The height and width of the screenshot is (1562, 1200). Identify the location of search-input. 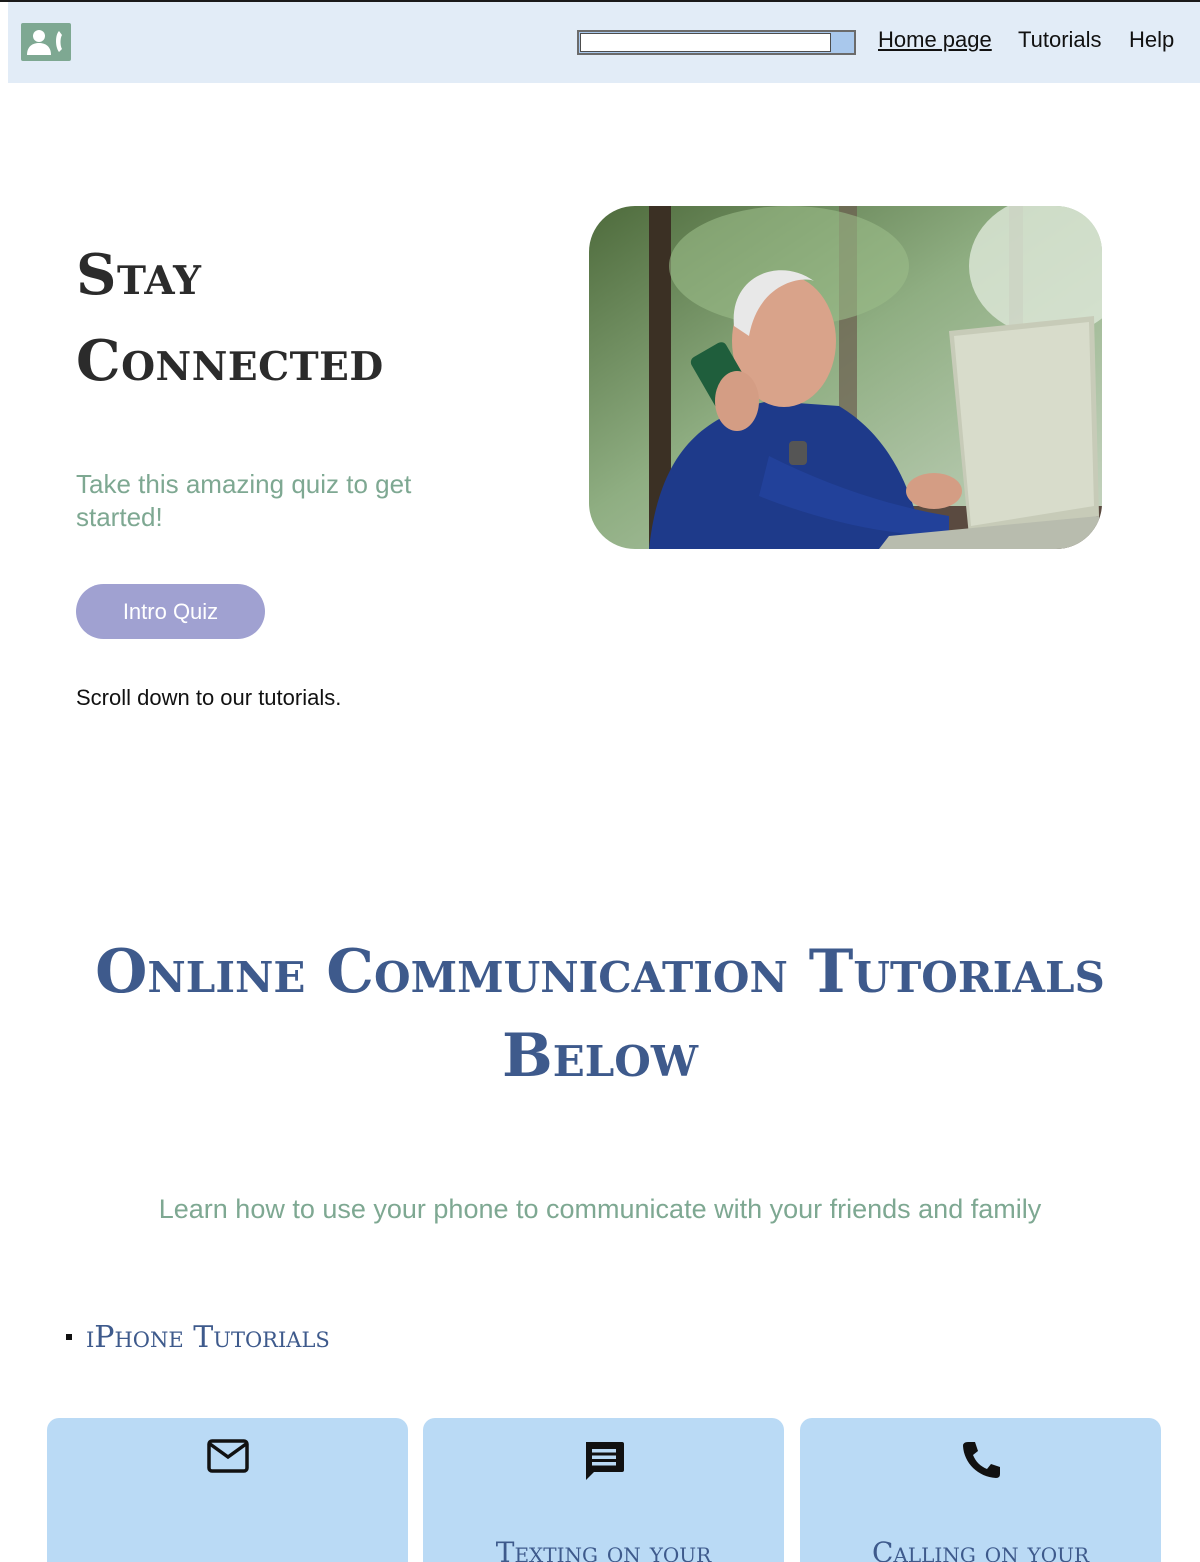
(716, 42).